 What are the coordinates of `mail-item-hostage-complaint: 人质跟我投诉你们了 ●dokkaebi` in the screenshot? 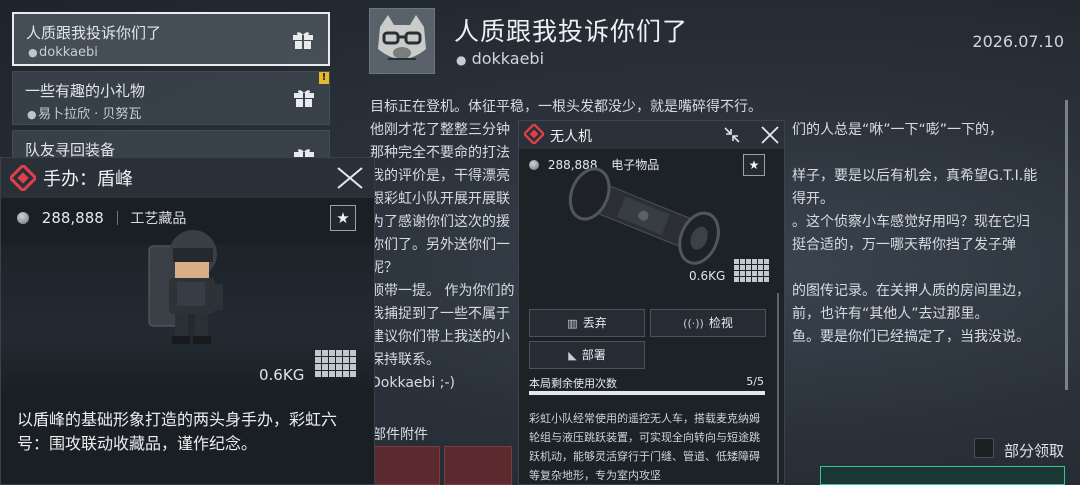 It's located at (171, 39).